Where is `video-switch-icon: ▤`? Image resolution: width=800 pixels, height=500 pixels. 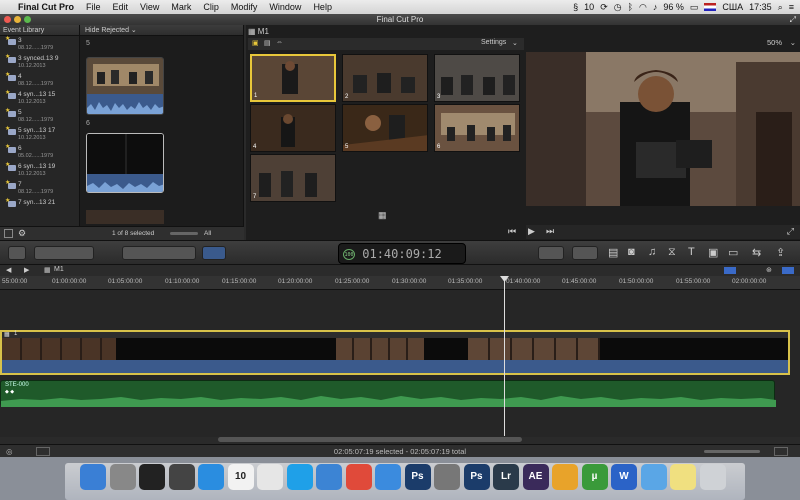 video-switch-icon: ▤ is located at coordinates (267, 43).